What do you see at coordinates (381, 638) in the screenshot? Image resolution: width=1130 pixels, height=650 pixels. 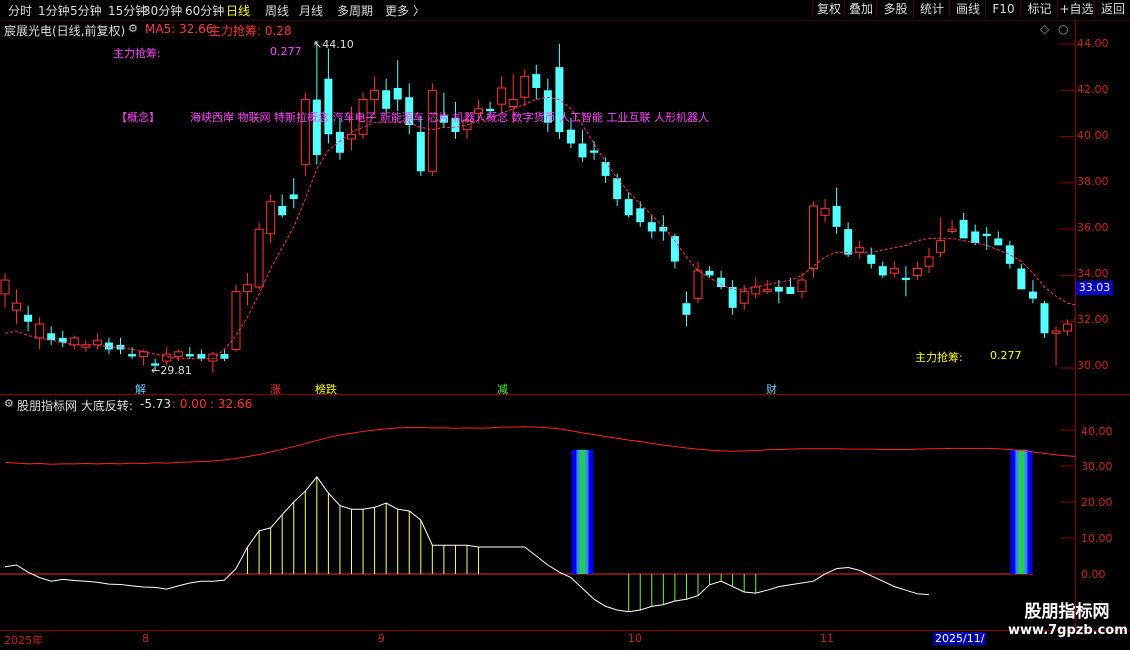 I see `date-label: 9` at bounding box center [381, 638].